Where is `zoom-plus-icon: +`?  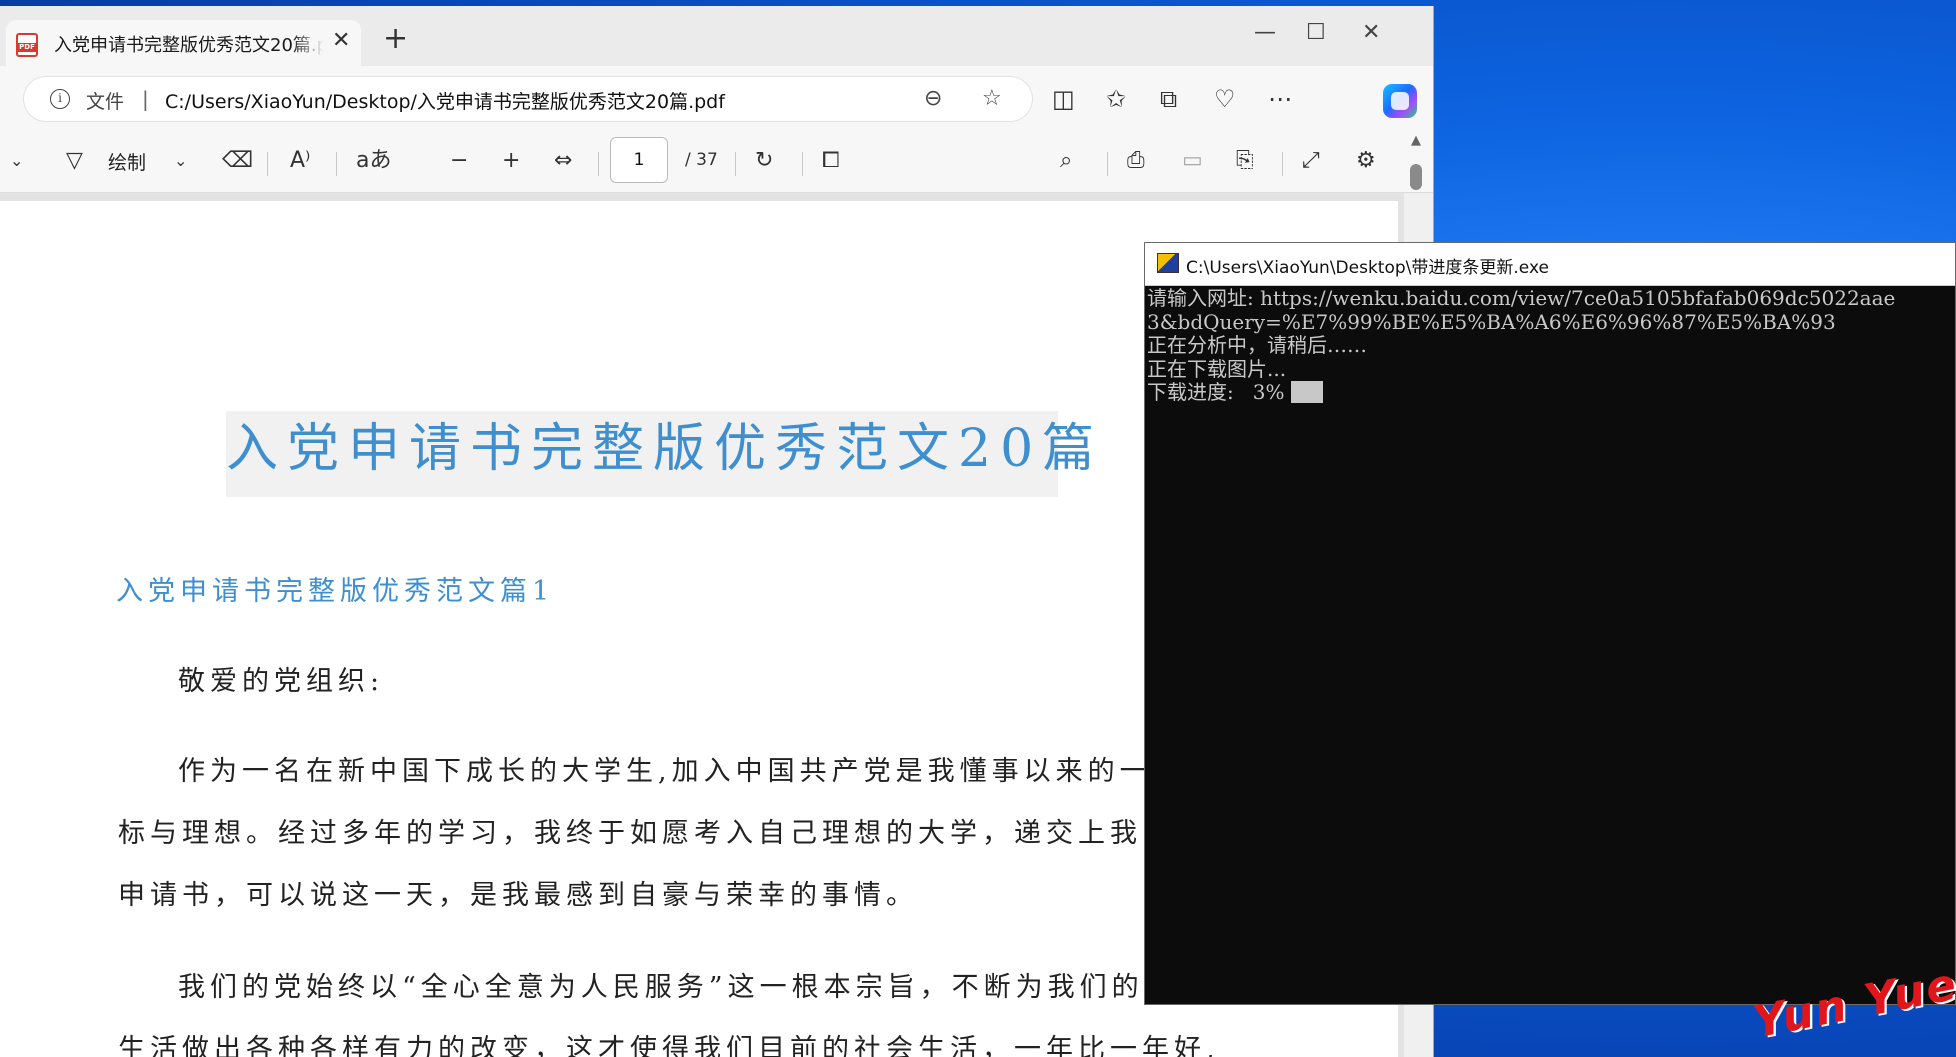
zoom-plus-icon: + is located at coordinates (511, 161).